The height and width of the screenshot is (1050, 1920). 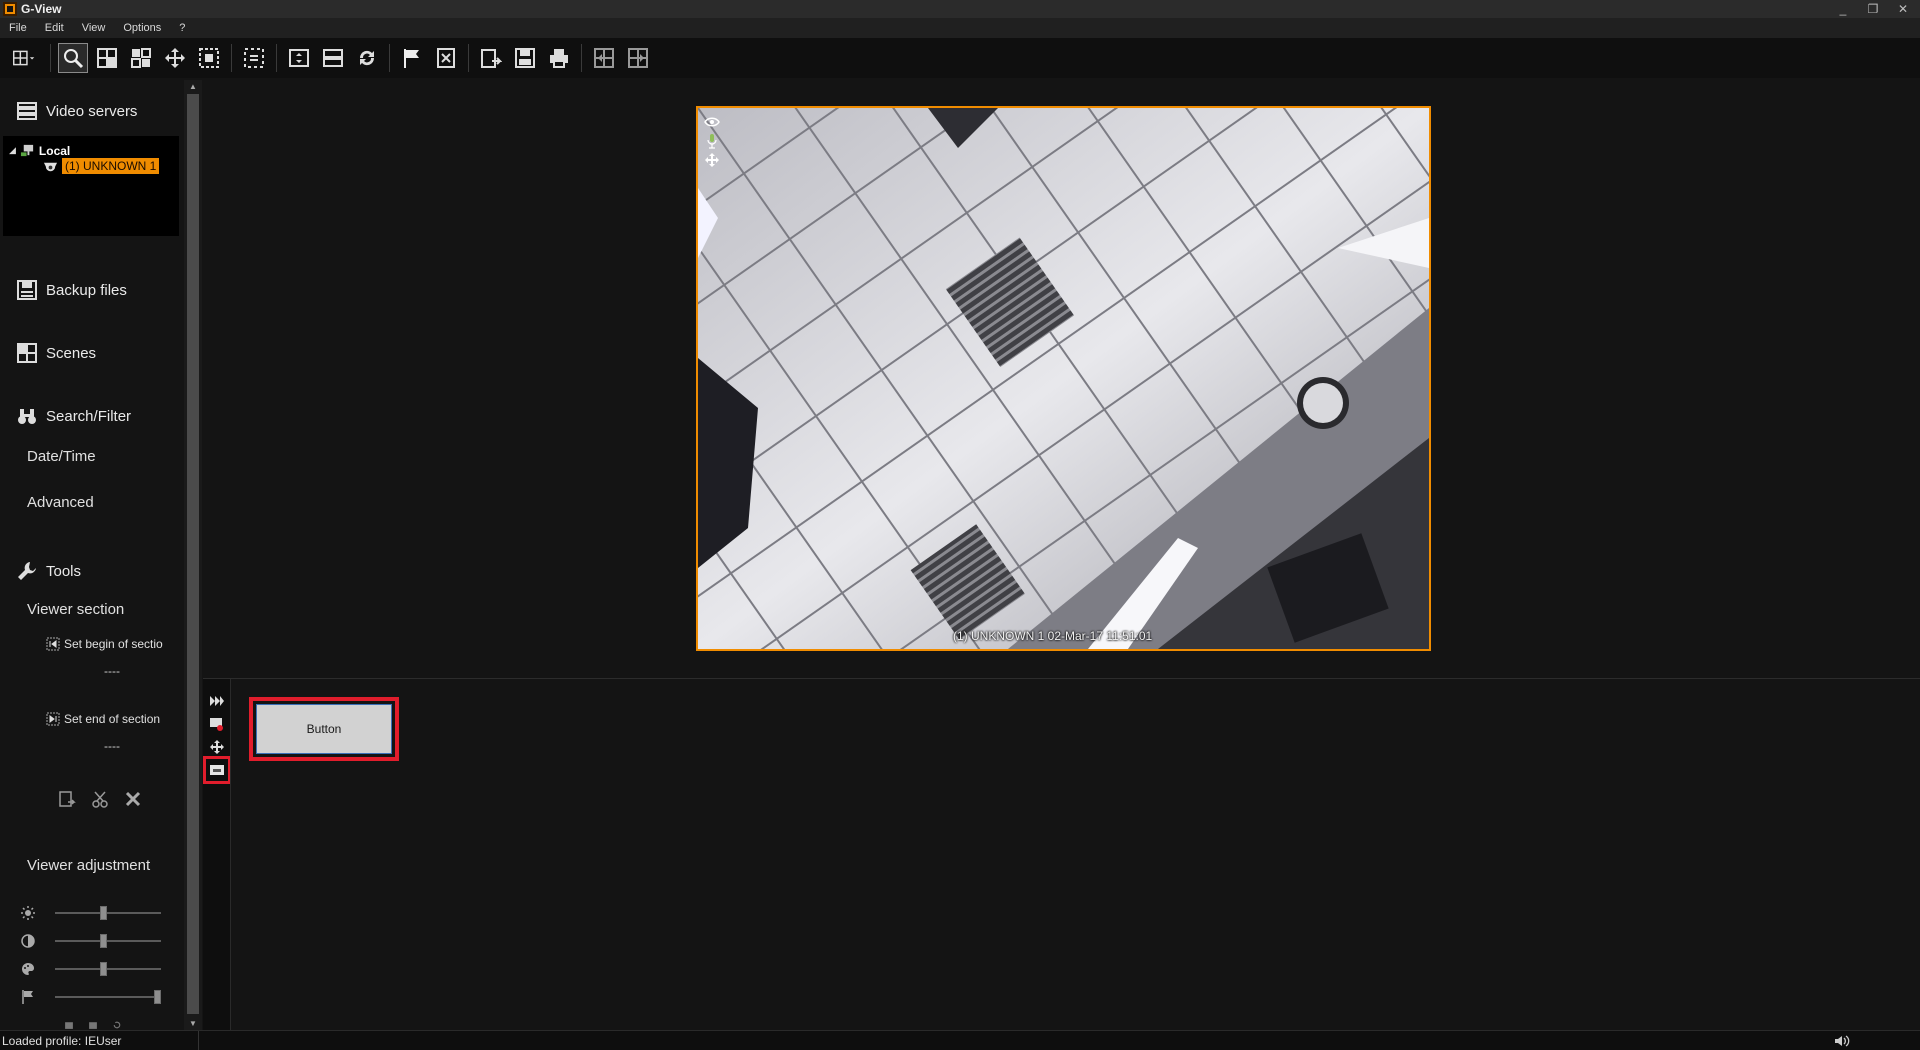 What do you see at coordinates (100, 799) in the screenshot?
I see `cut-section-icon` at bounding box center [100, 799].